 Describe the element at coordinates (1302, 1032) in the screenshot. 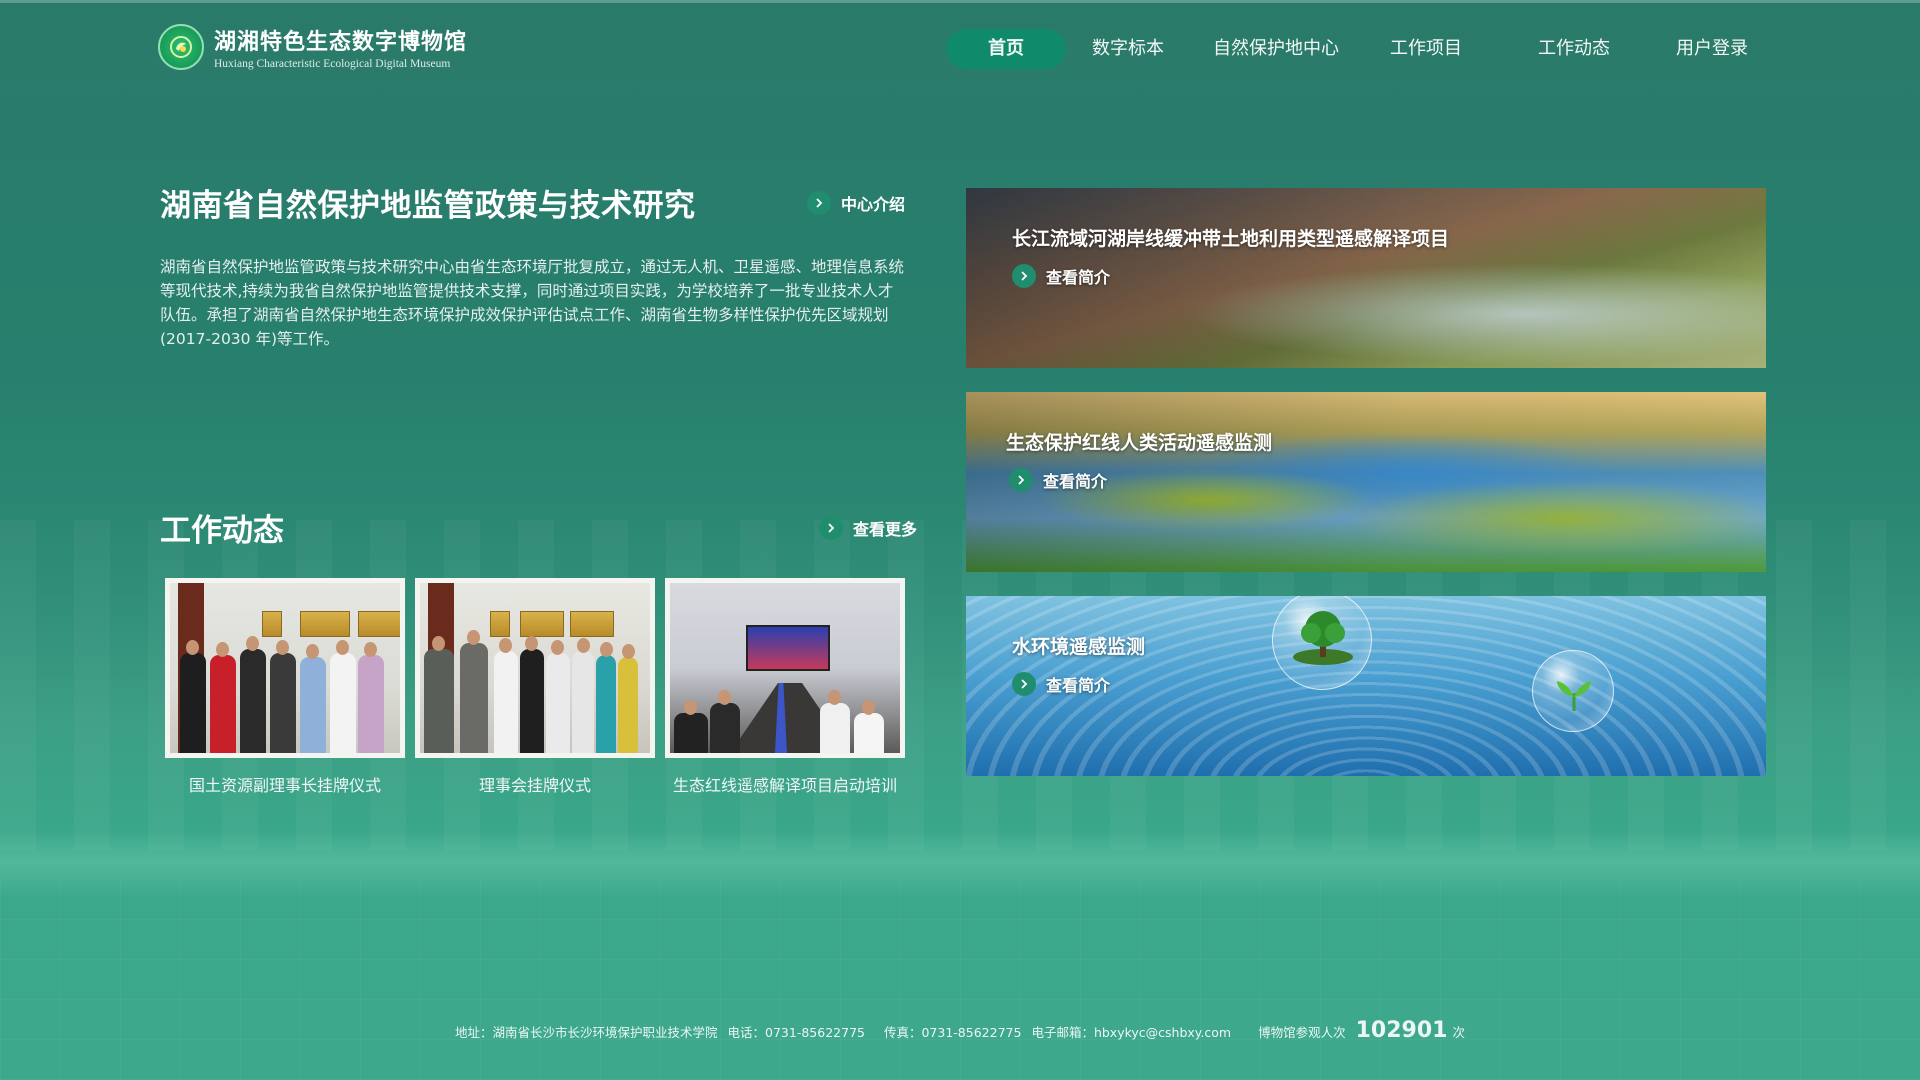

I see `footer-visits-label: 博物馆参观人次` at that location.